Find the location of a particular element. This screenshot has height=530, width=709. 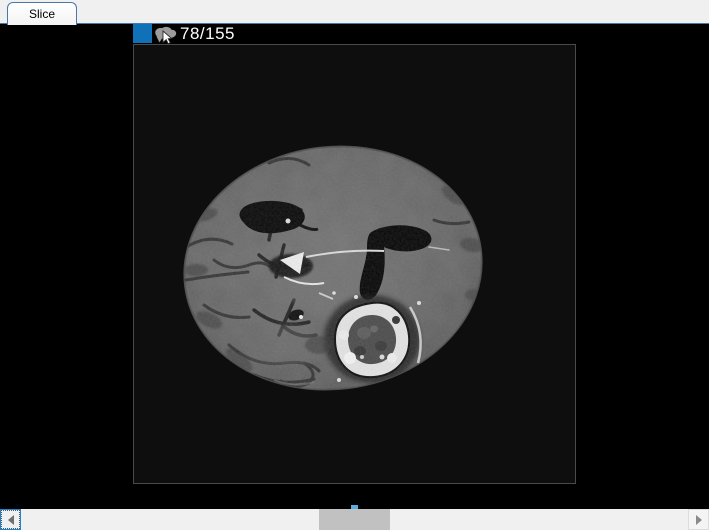

focus-rect is located at coordinates (10, 519).